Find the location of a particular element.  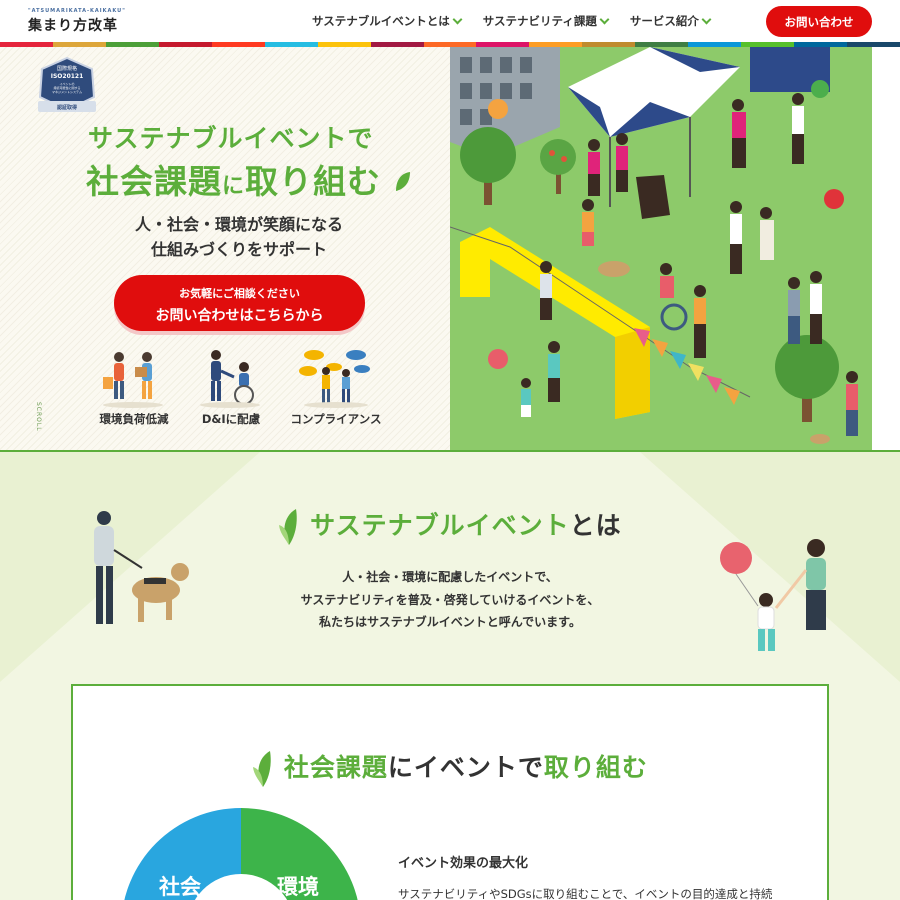

feature-label: 環境負荷低減 is located at coordinates (134, 419).